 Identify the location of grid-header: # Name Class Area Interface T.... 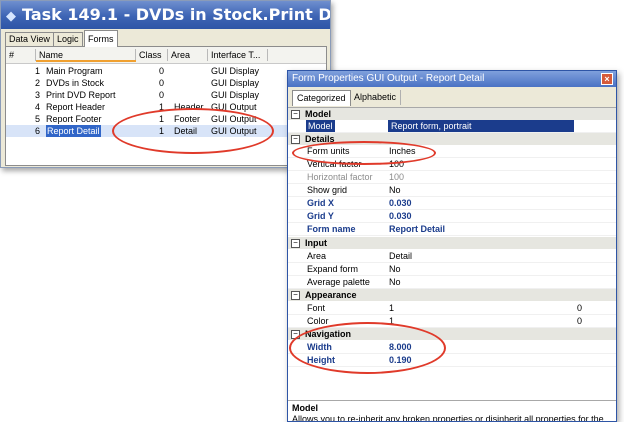
(166, 55).